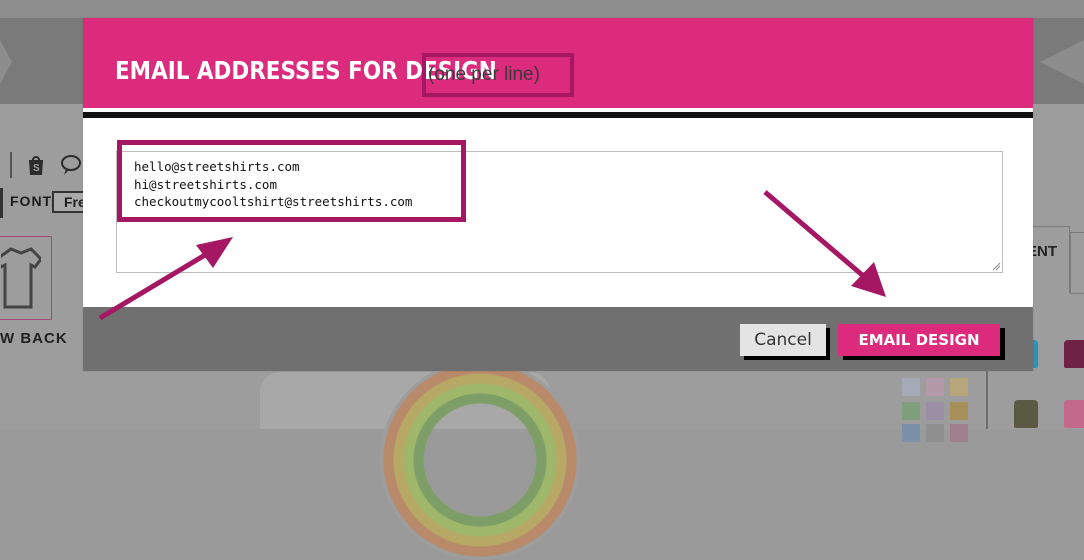 This screenshot has width=1084, height=560. I want to click on modal-footer: Cancel EMAIL DESIGN, so click(558, 339).